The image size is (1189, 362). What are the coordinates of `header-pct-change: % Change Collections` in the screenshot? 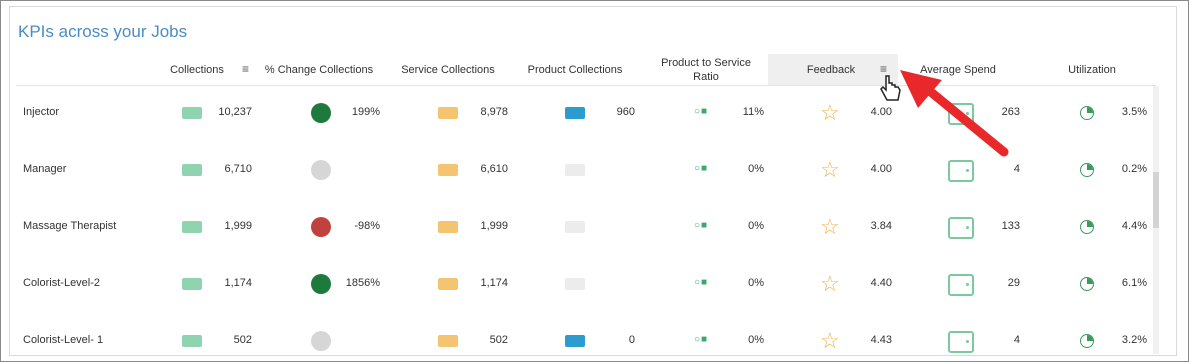 It's located at (319, 70).